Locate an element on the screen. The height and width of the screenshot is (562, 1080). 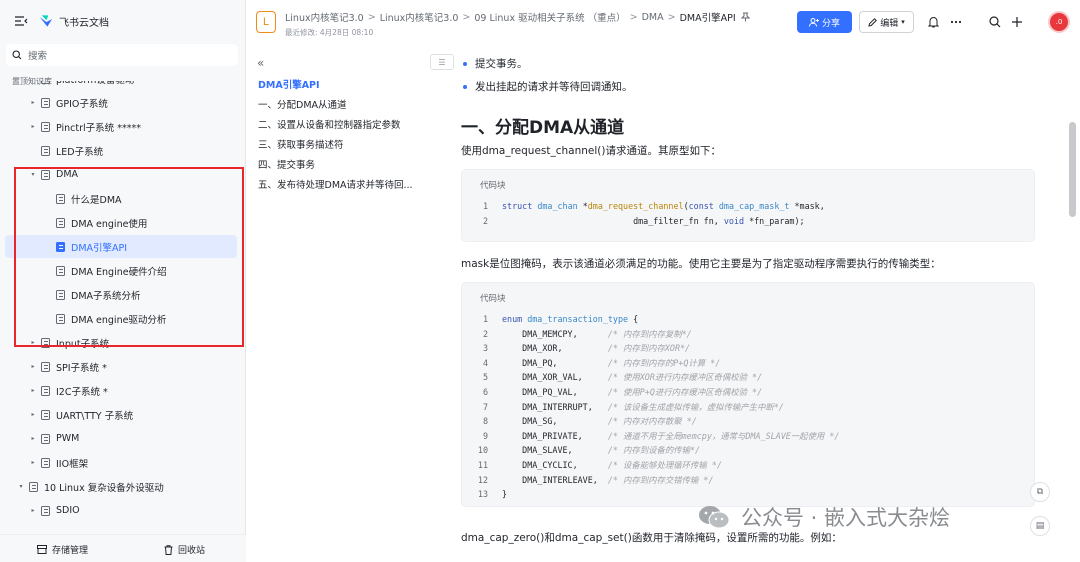
sidebar-item: ▾ DMA is located at coordinates (121, 174).